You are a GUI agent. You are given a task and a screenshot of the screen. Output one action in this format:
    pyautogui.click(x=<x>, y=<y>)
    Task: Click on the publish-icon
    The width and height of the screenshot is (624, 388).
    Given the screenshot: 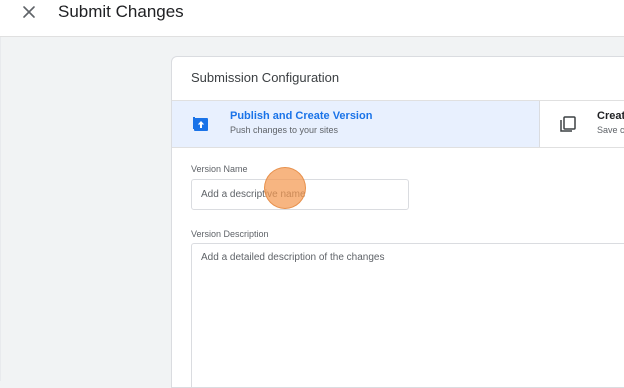 What is the action you would take?
    pyautogui.click(x=201, y=124)
    